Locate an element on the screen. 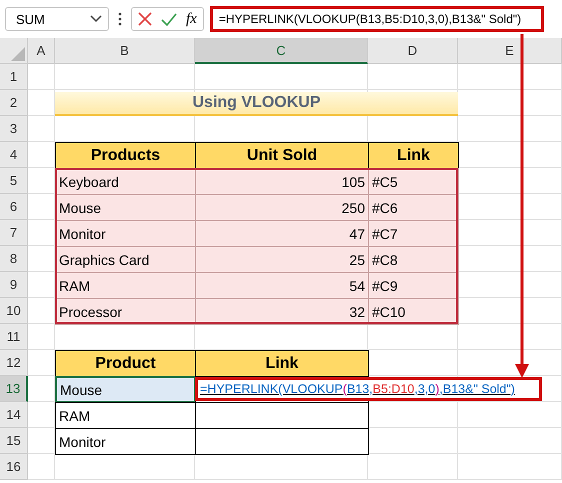  row-header: 14 is located at coordinates (14, 415).